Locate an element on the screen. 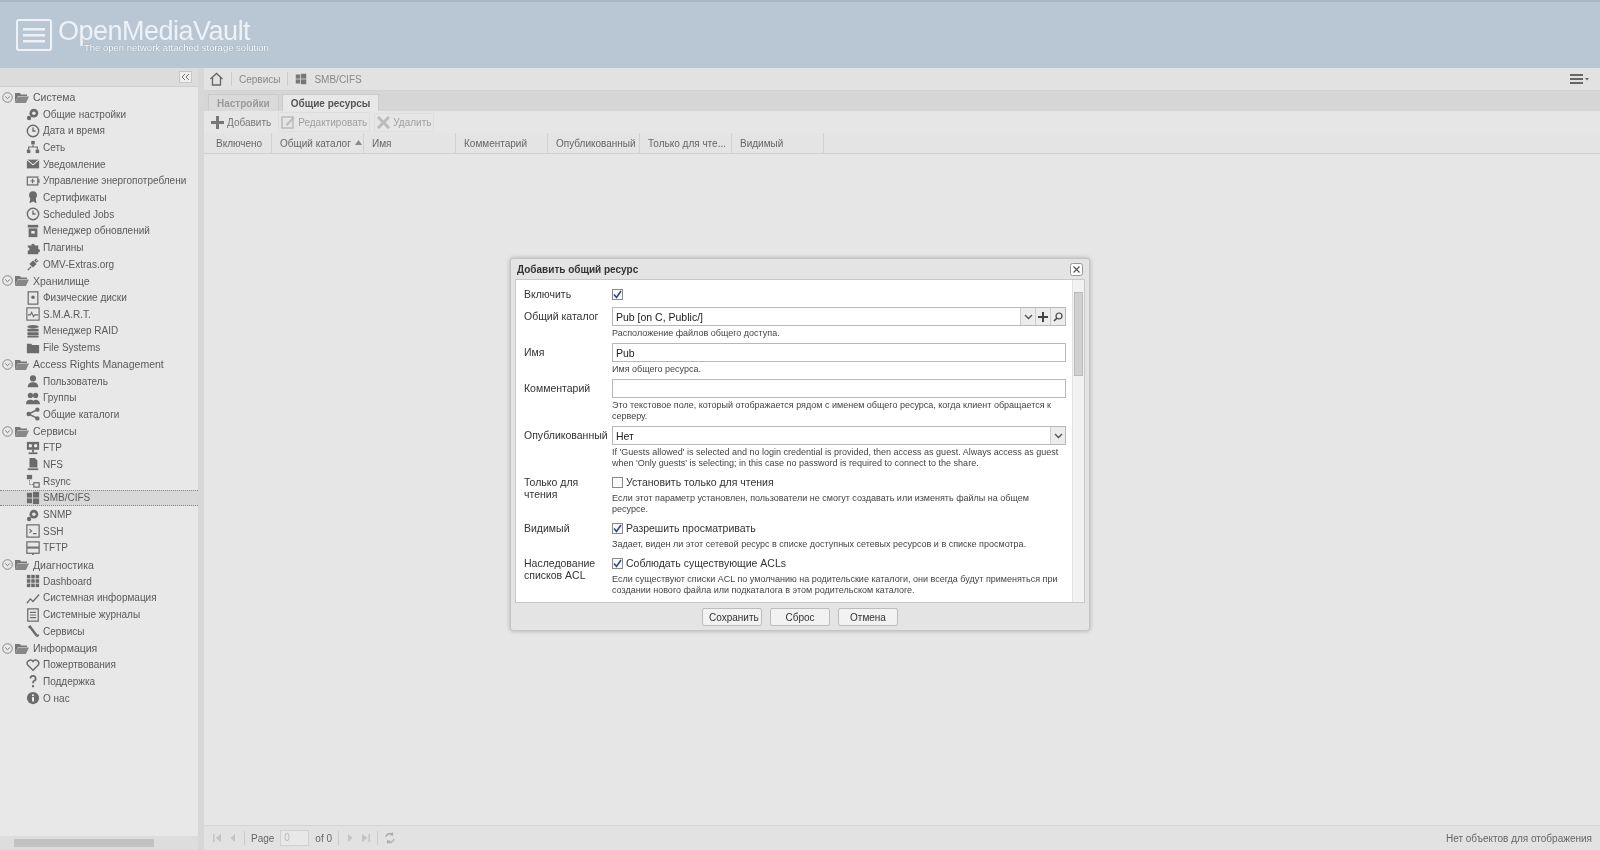 This screenshot has width=1600, height=850. column-header: Видимый is located at coordinates (762, 143).